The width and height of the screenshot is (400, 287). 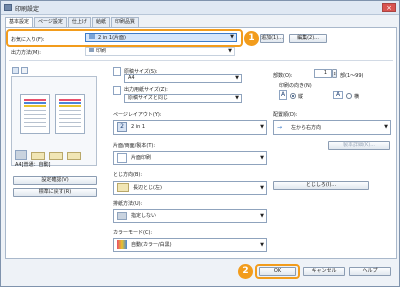 I want to click on paper-output-icon, so click(x=122, y=215).